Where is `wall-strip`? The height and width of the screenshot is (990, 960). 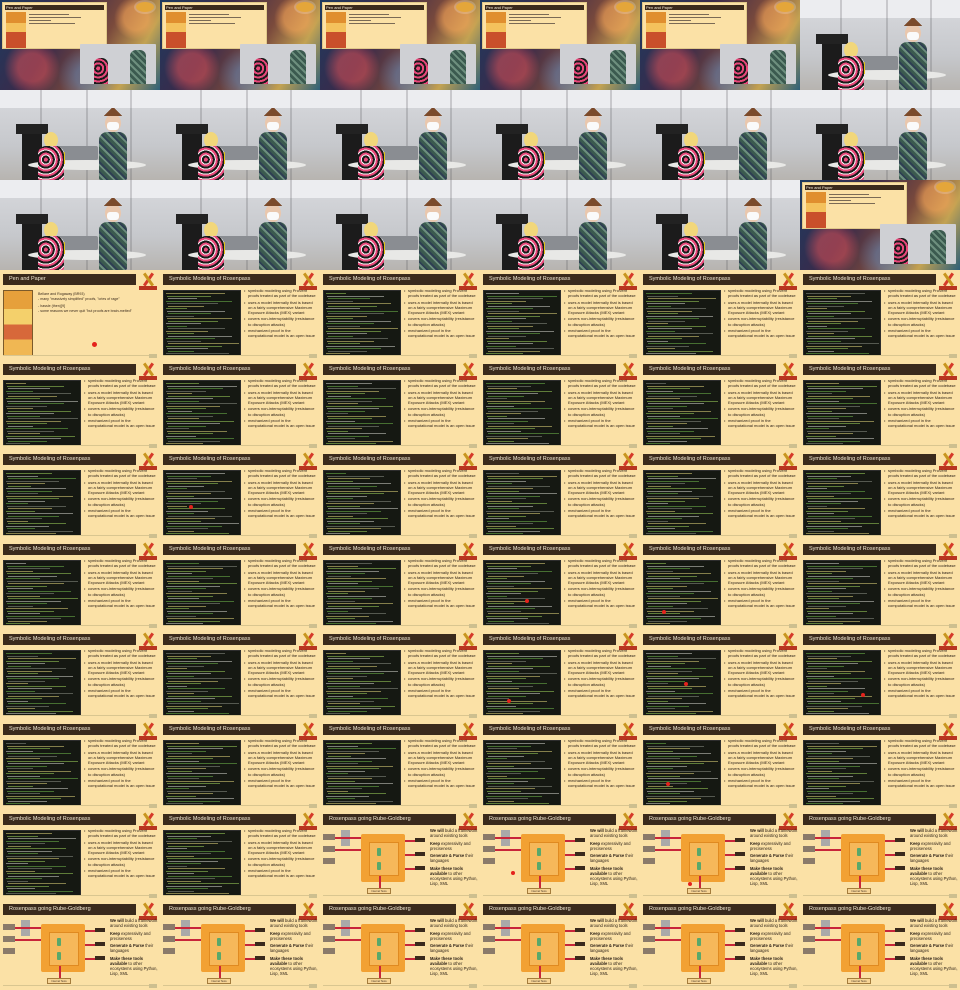
wall-strip is located at coordinates (240, 189).